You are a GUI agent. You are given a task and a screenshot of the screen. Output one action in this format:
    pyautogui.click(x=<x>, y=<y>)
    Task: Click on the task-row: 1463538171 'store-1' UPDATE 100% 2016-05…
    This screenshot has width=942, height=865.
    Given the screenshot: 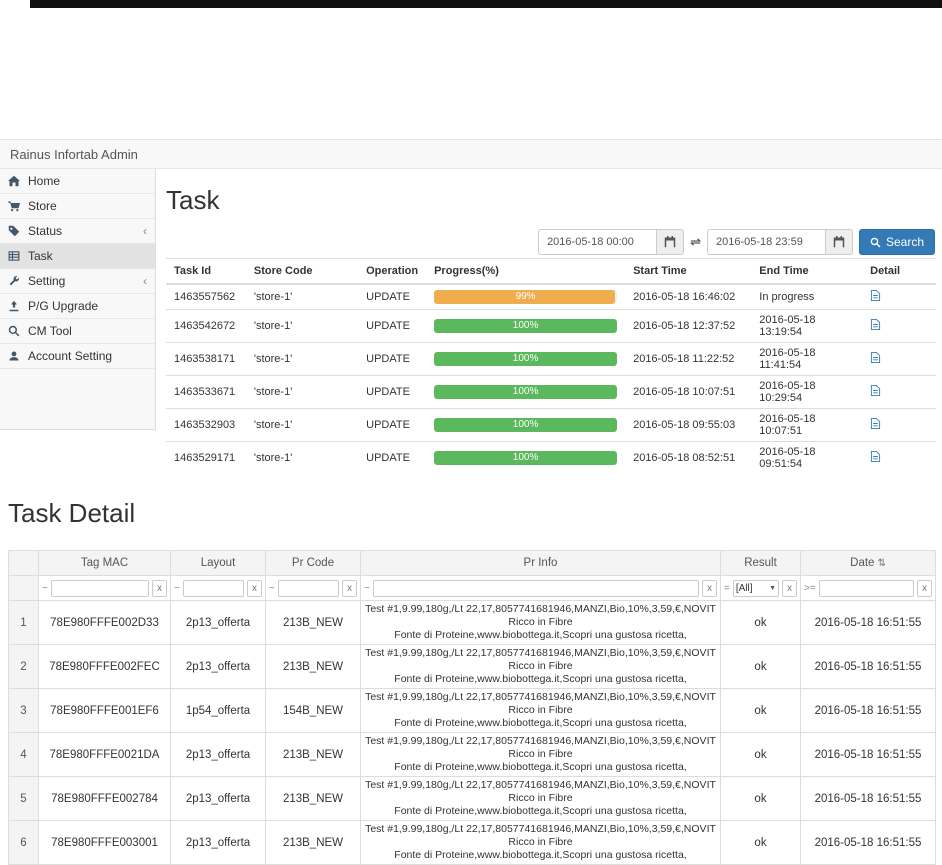 What is the action you would take?
    pyautogui.click(x=551, y=359)
    